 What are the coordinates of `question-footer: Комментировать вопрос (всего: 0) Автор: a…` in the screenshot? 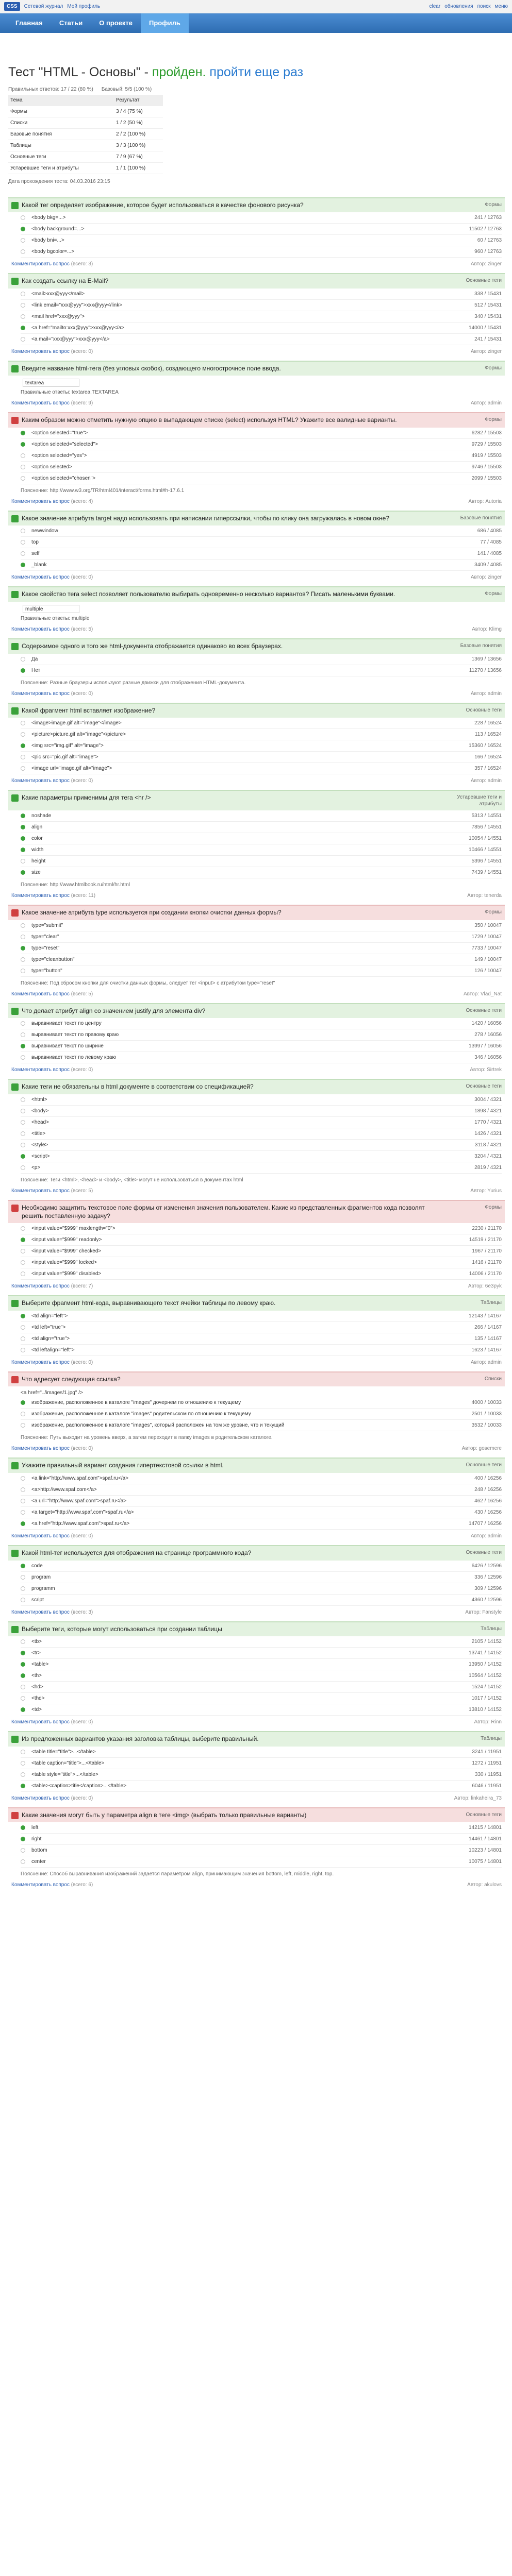 It's located at (256, 693).